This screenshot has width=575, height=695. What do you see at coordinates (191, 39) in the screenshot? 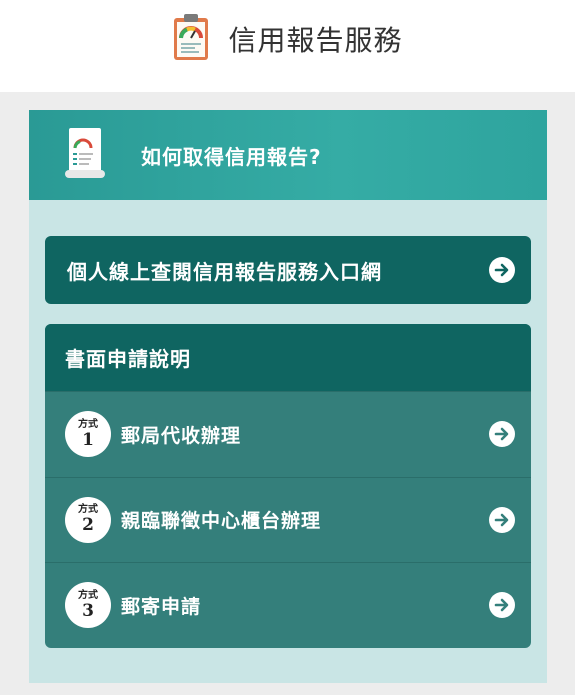
I see `clipboard-gauge-icon` at bounding box center [191, 39].